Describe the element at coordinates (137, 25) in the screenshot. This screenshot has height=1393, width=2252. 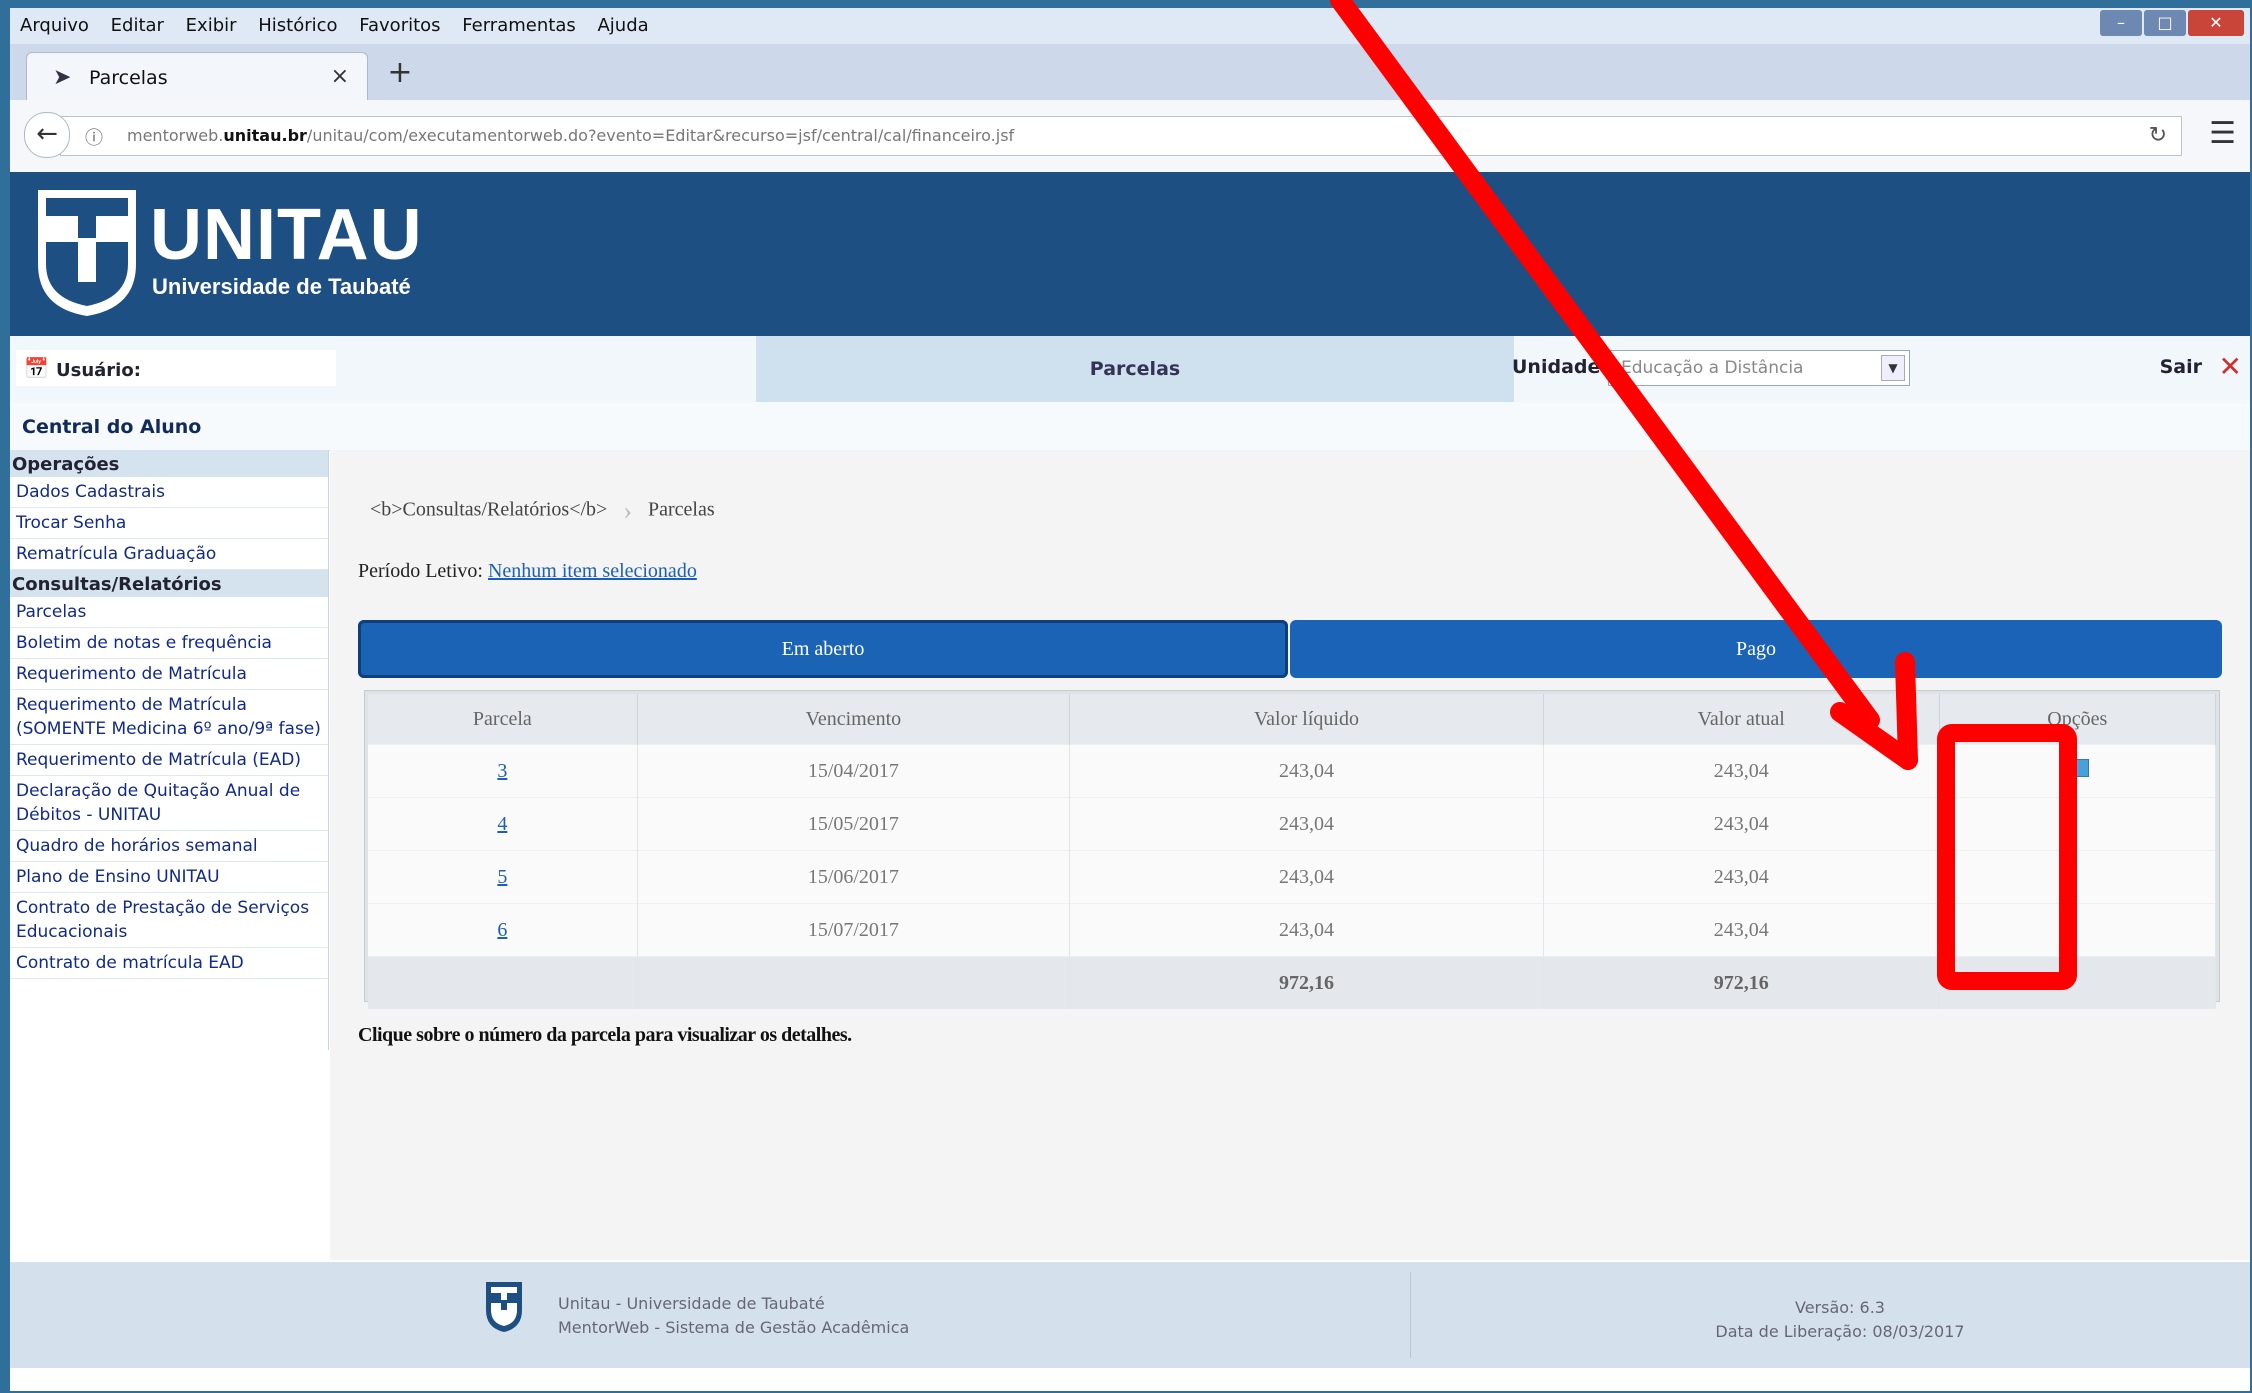
I see `menu-editar: Editar` at that location.